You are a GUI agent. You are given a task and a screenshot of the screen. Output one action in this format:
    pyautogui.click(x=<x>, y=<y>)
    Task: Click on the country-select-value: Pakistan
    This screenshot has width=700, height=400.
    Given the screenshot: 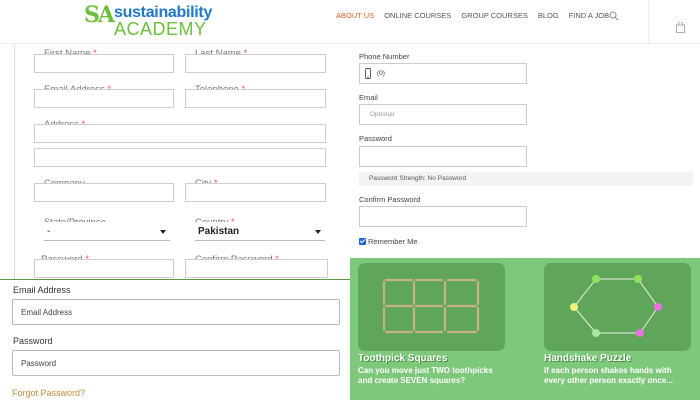 What is the action you would take?
    pyautogui.click(x=219, y=231)
    